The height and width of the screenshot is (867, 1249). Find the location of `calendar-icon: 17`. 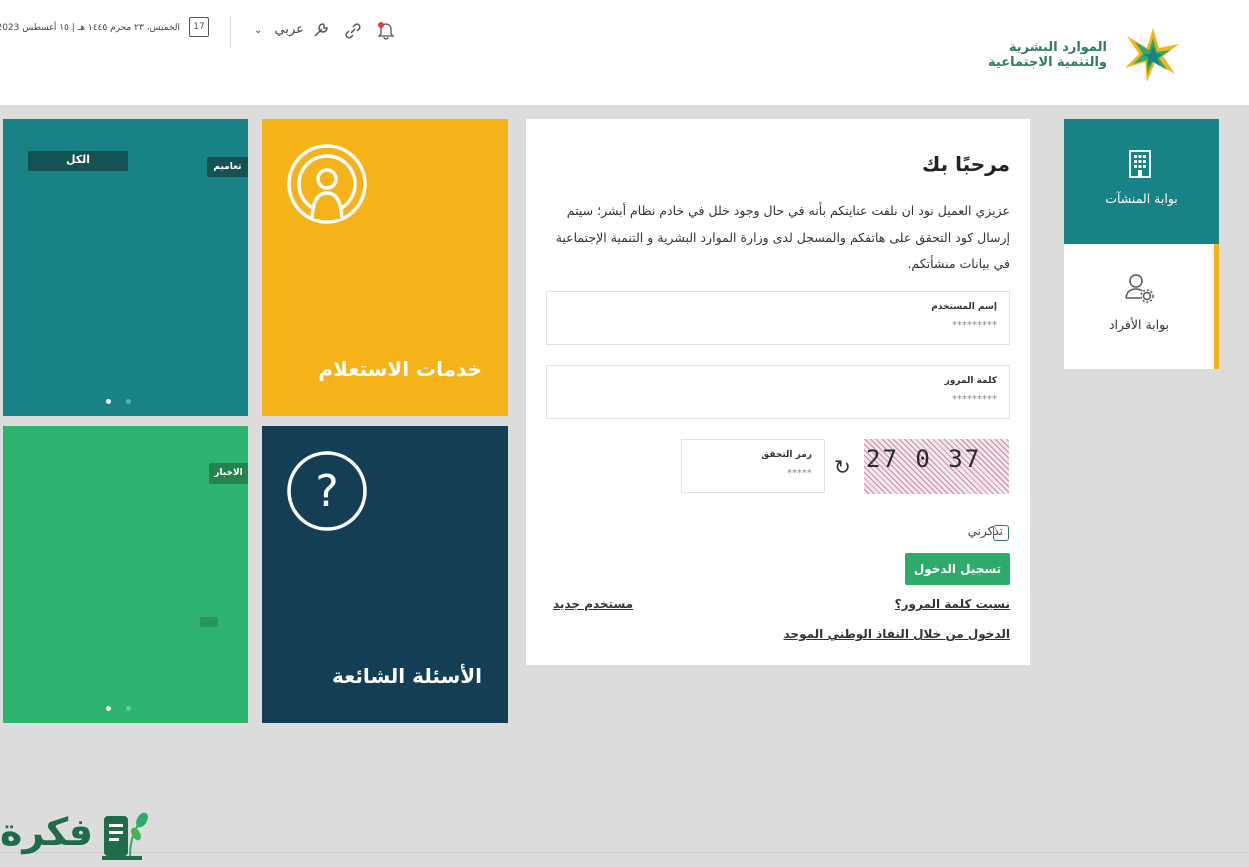

calendar-icon: 17 is located at coordinates (199, 27).